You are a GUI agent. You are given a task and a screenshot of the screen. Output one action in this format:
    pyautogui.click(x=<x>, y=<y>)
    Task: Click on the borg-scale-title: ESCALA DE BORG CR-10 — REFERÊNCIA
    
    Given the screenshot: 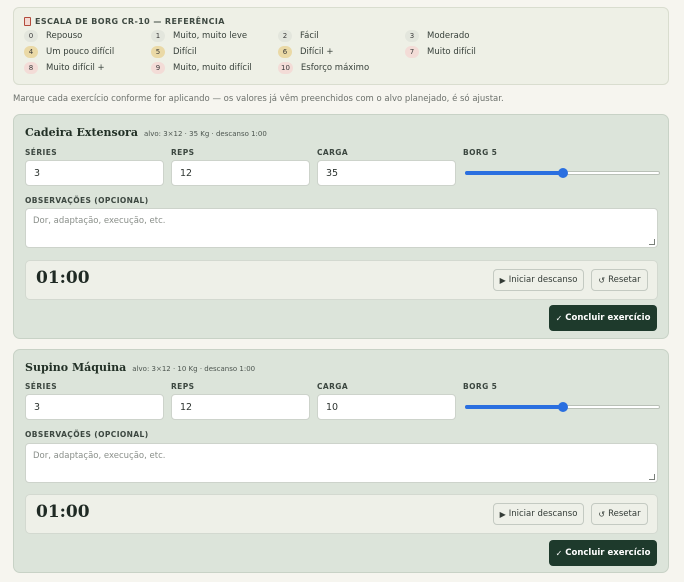 What is the action you would take?
    pyautogui.click(x=341, y=21)
    